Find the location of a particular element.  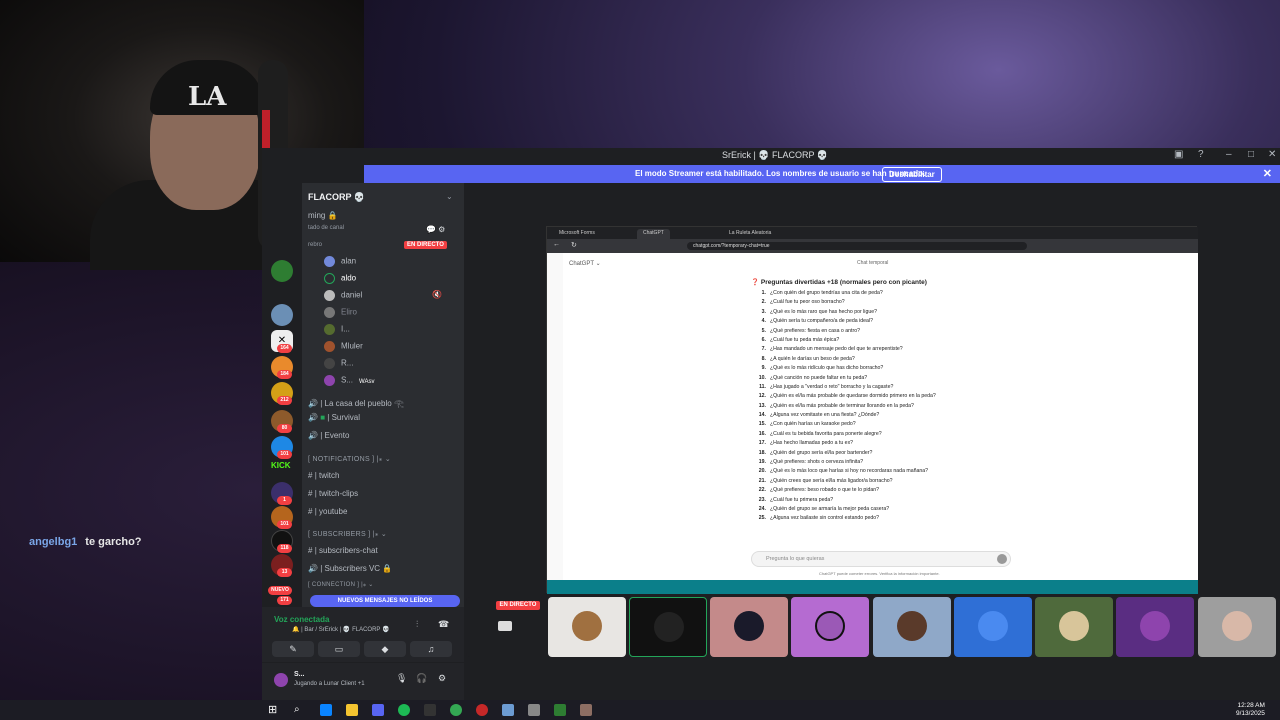

terminal-icon is located at coordinates (430, 710).